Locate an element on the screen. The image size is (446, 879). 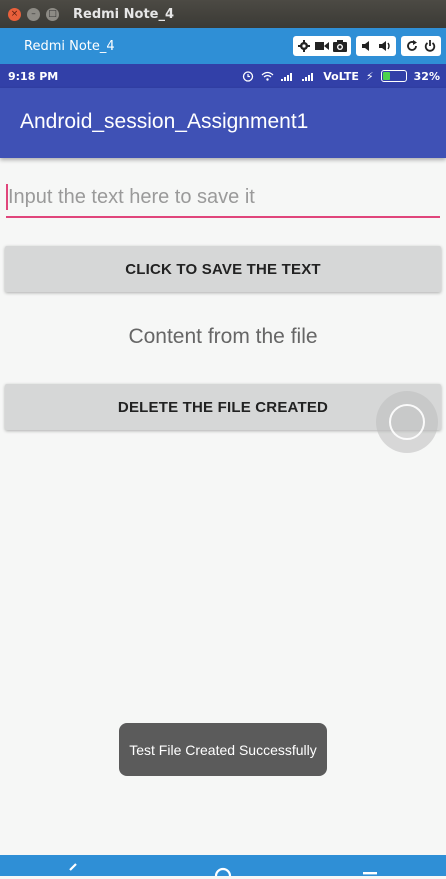
power-button is located at coordinates (430, 46).